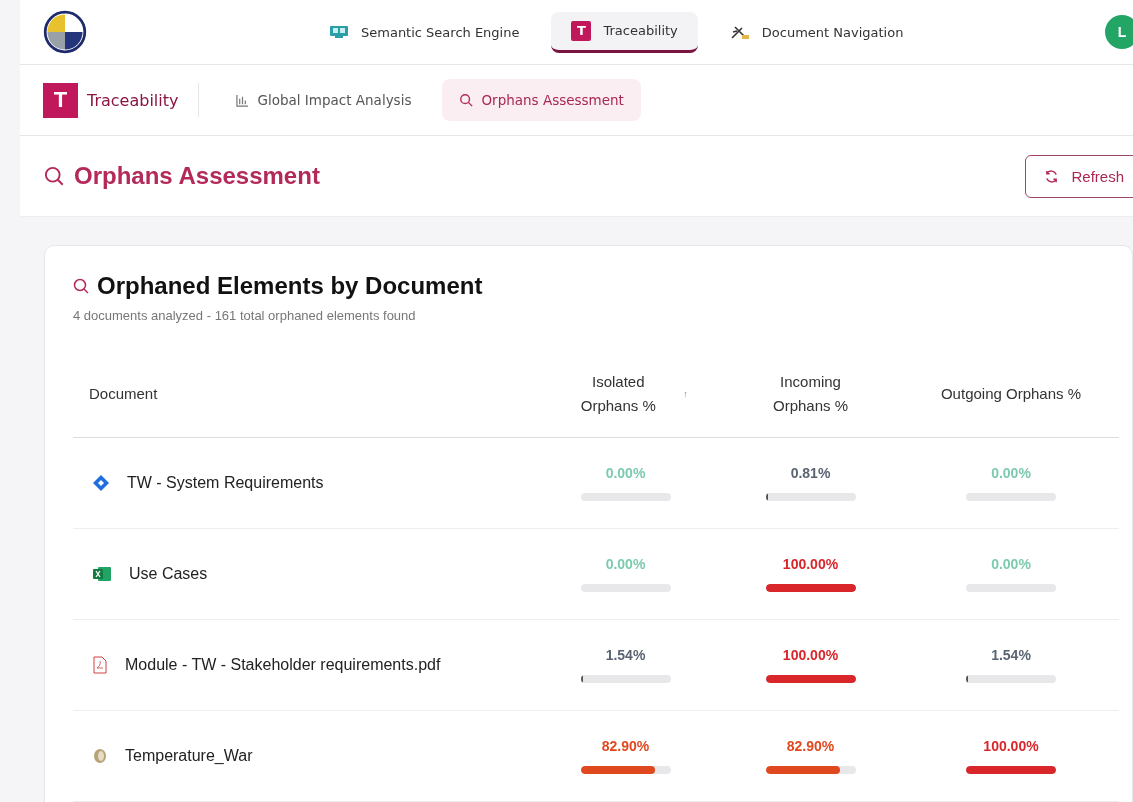 Image resolution: width=1133 pixels, height=802 pixels. Describe the element at coordinates (424, 32) in the screenshot. I see `nav-tab: Semantic Search Engine` at that location.